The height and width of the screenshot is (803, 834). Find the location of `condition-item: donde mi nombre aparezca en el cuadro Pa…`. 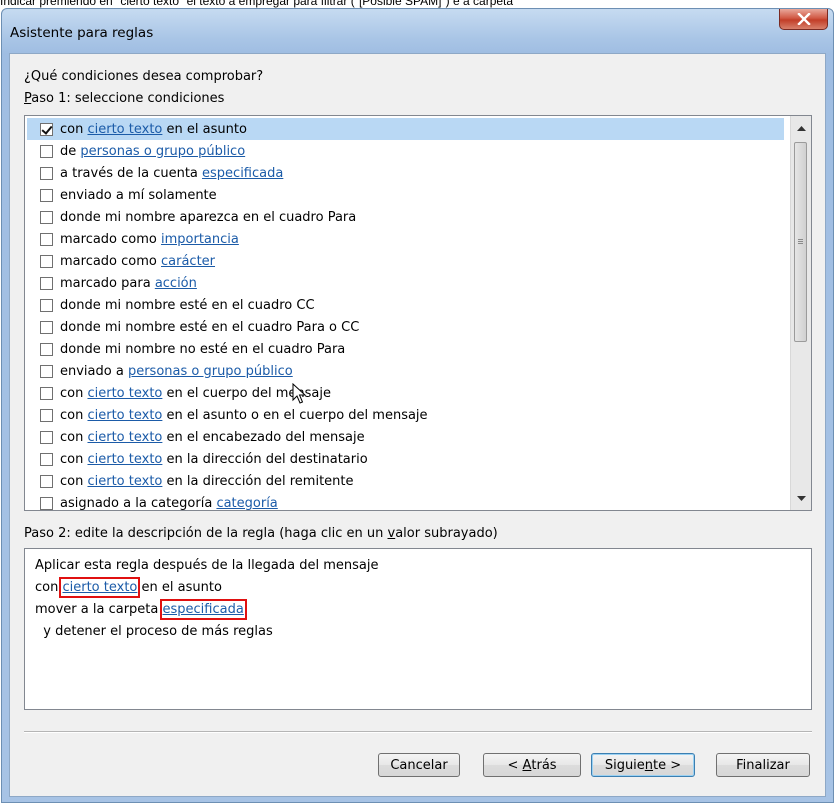

condition-item: donde mi nombre aparezca en el cuadro Pa… is located at coordinates (405, 217).